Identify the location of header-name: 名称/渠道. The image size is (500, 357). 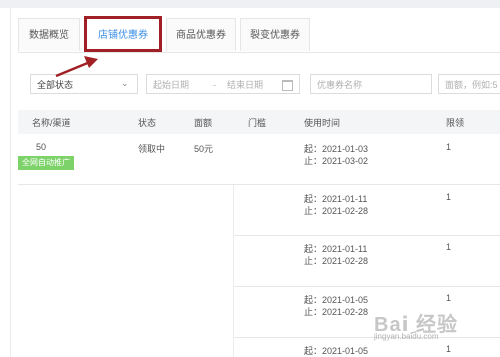
(51, 123).